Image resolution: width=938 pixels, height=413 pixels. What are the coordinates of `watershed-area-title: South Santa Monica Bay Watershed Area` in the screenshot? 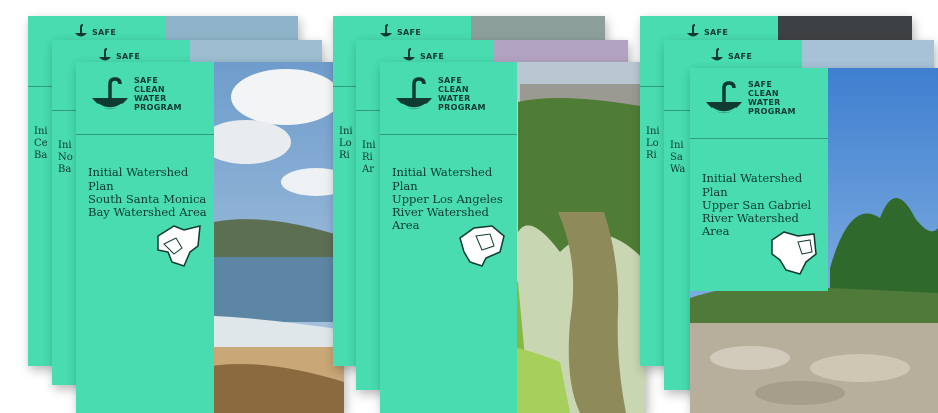 It's located at (147, 205).